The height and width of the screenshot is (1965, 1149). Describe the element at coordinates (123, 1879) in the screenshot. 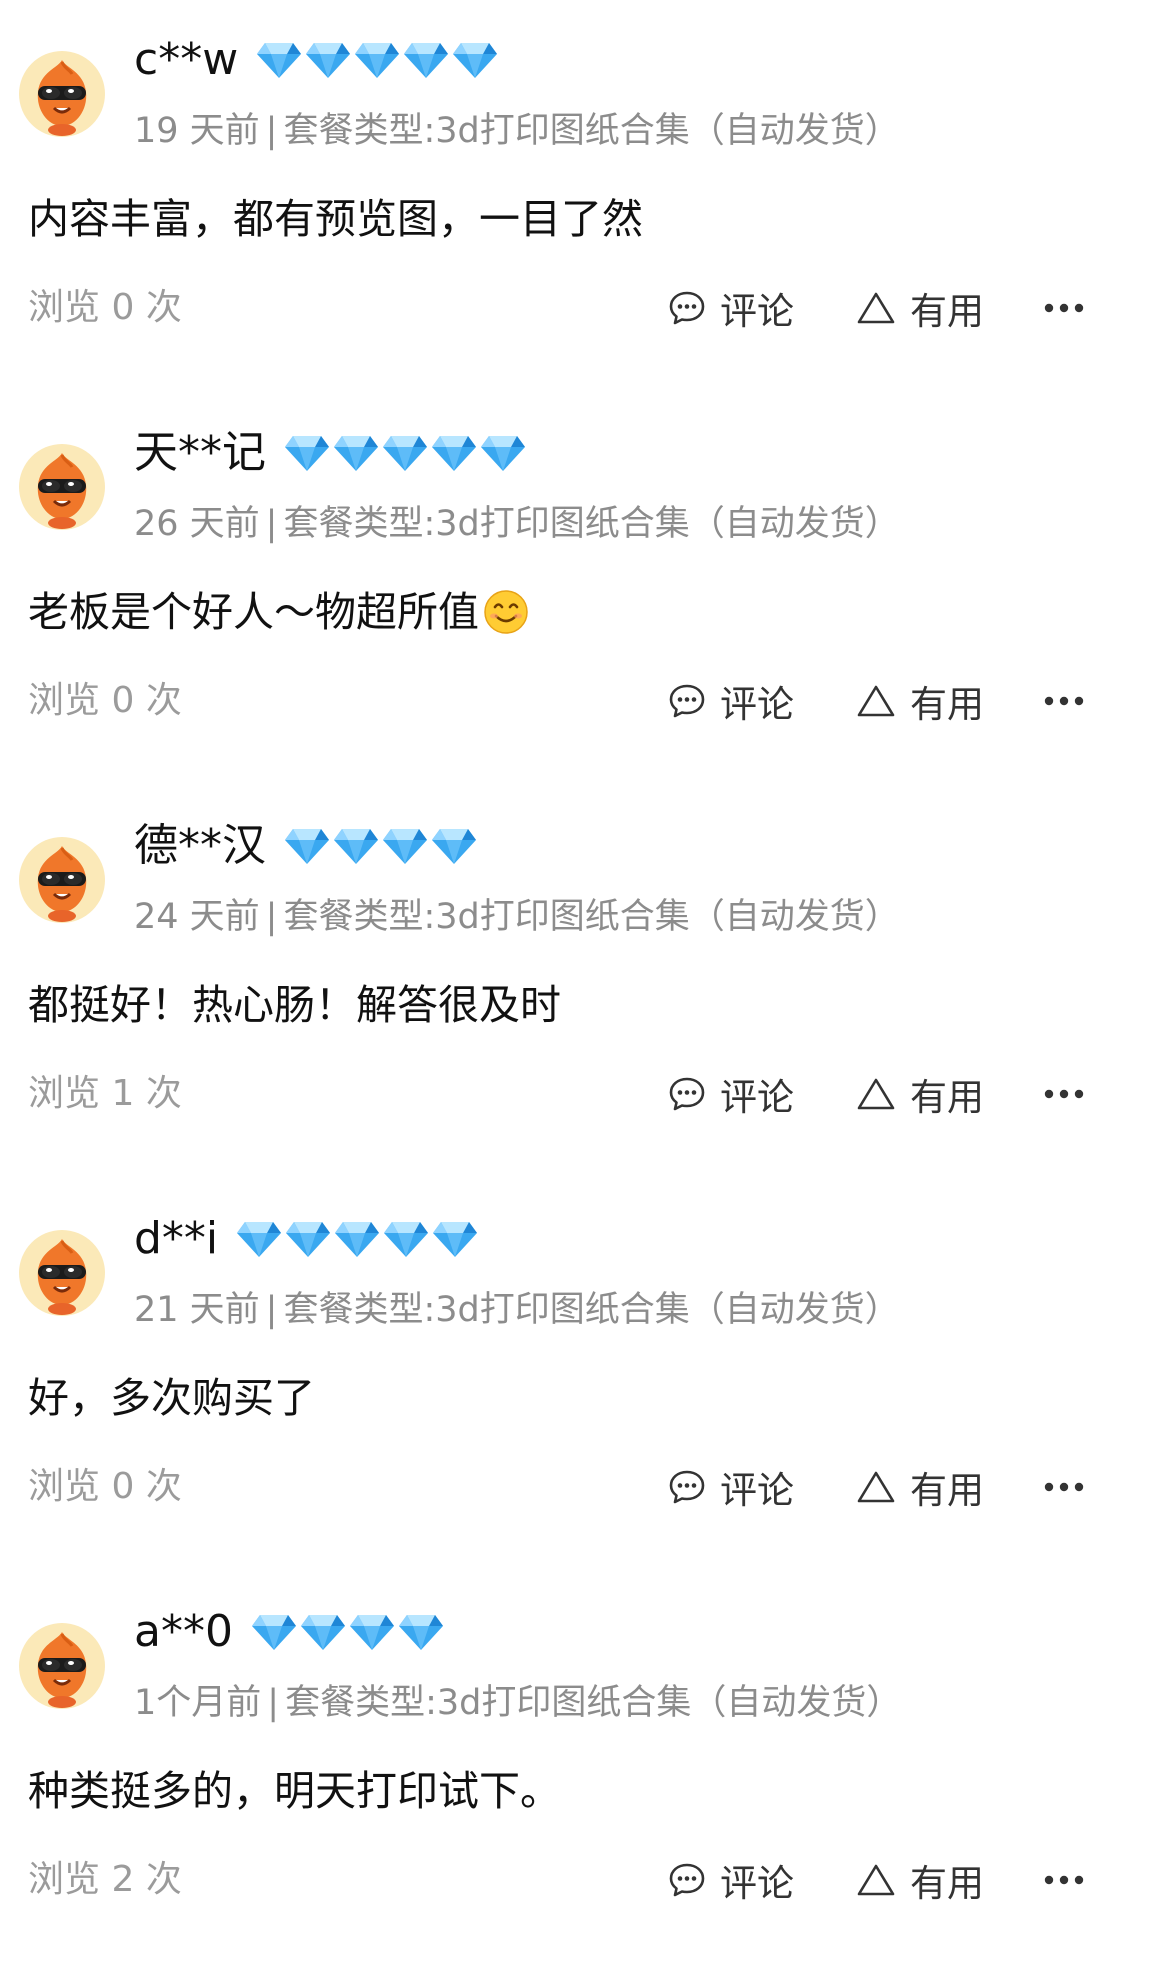

I see `views-number: 2` at that location.